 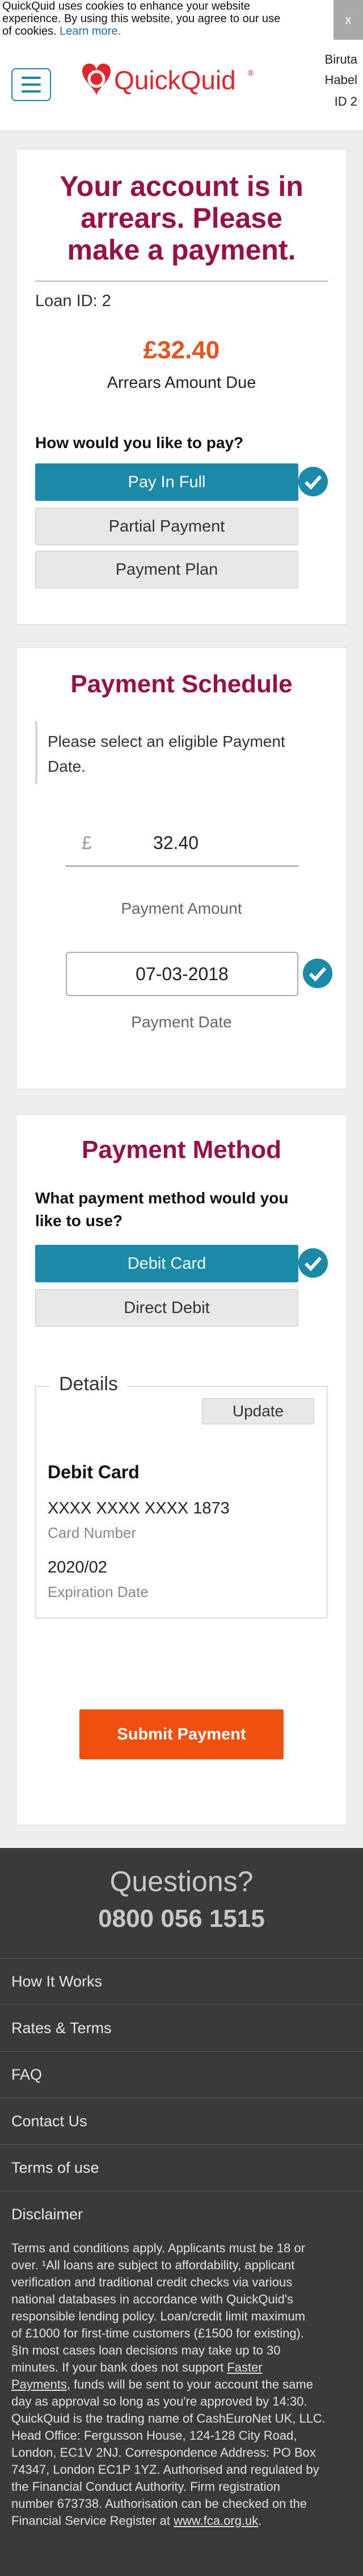 I want to click on menu-button, so click(x=31, y=84).